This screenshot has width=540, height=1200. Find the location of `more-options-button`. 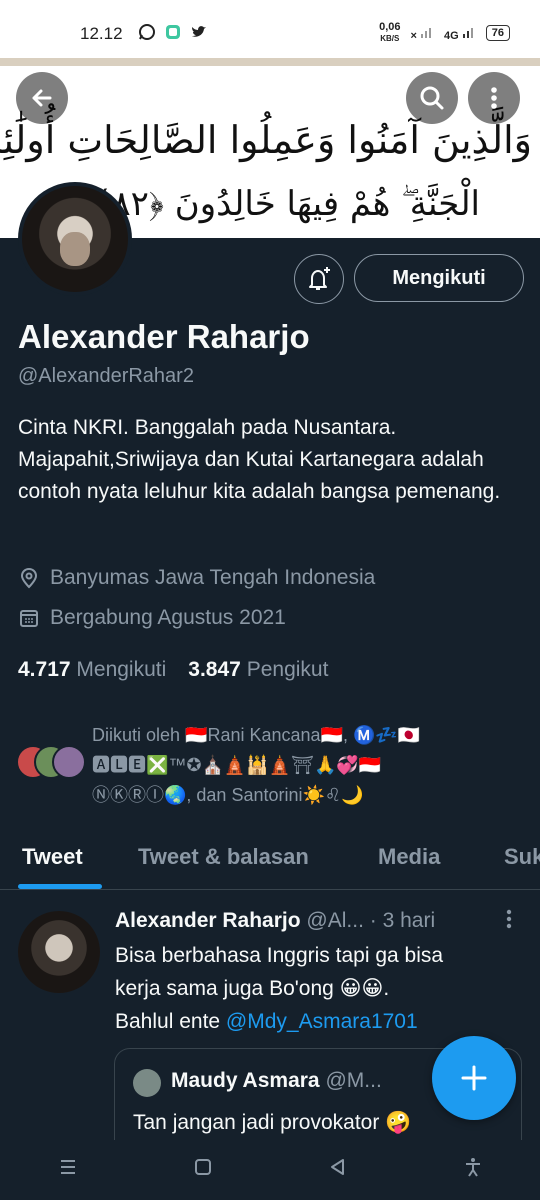

more-options-button is located at coordinates (494, 98).